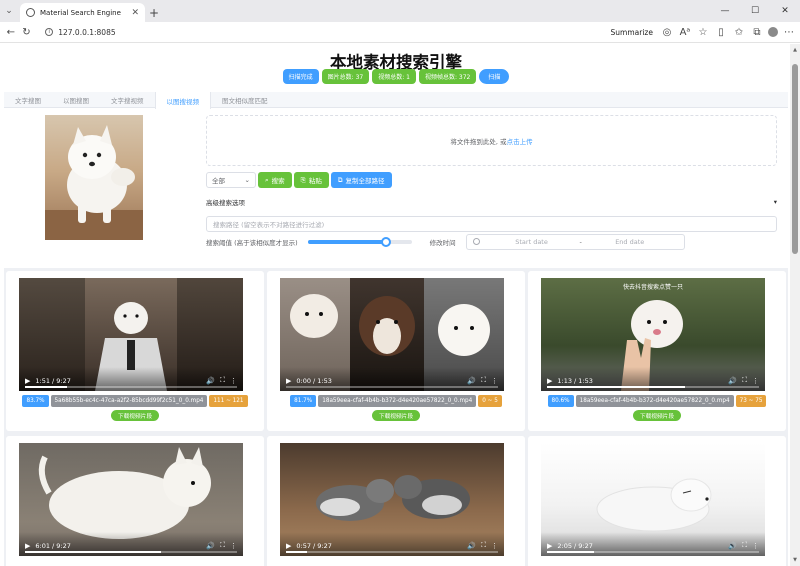 The height and width of the screenshot is (566, 800). Describe the element at coordinates (275, 180) in the screenshot. I see `search-button: ⌕ 搜索` at that location.